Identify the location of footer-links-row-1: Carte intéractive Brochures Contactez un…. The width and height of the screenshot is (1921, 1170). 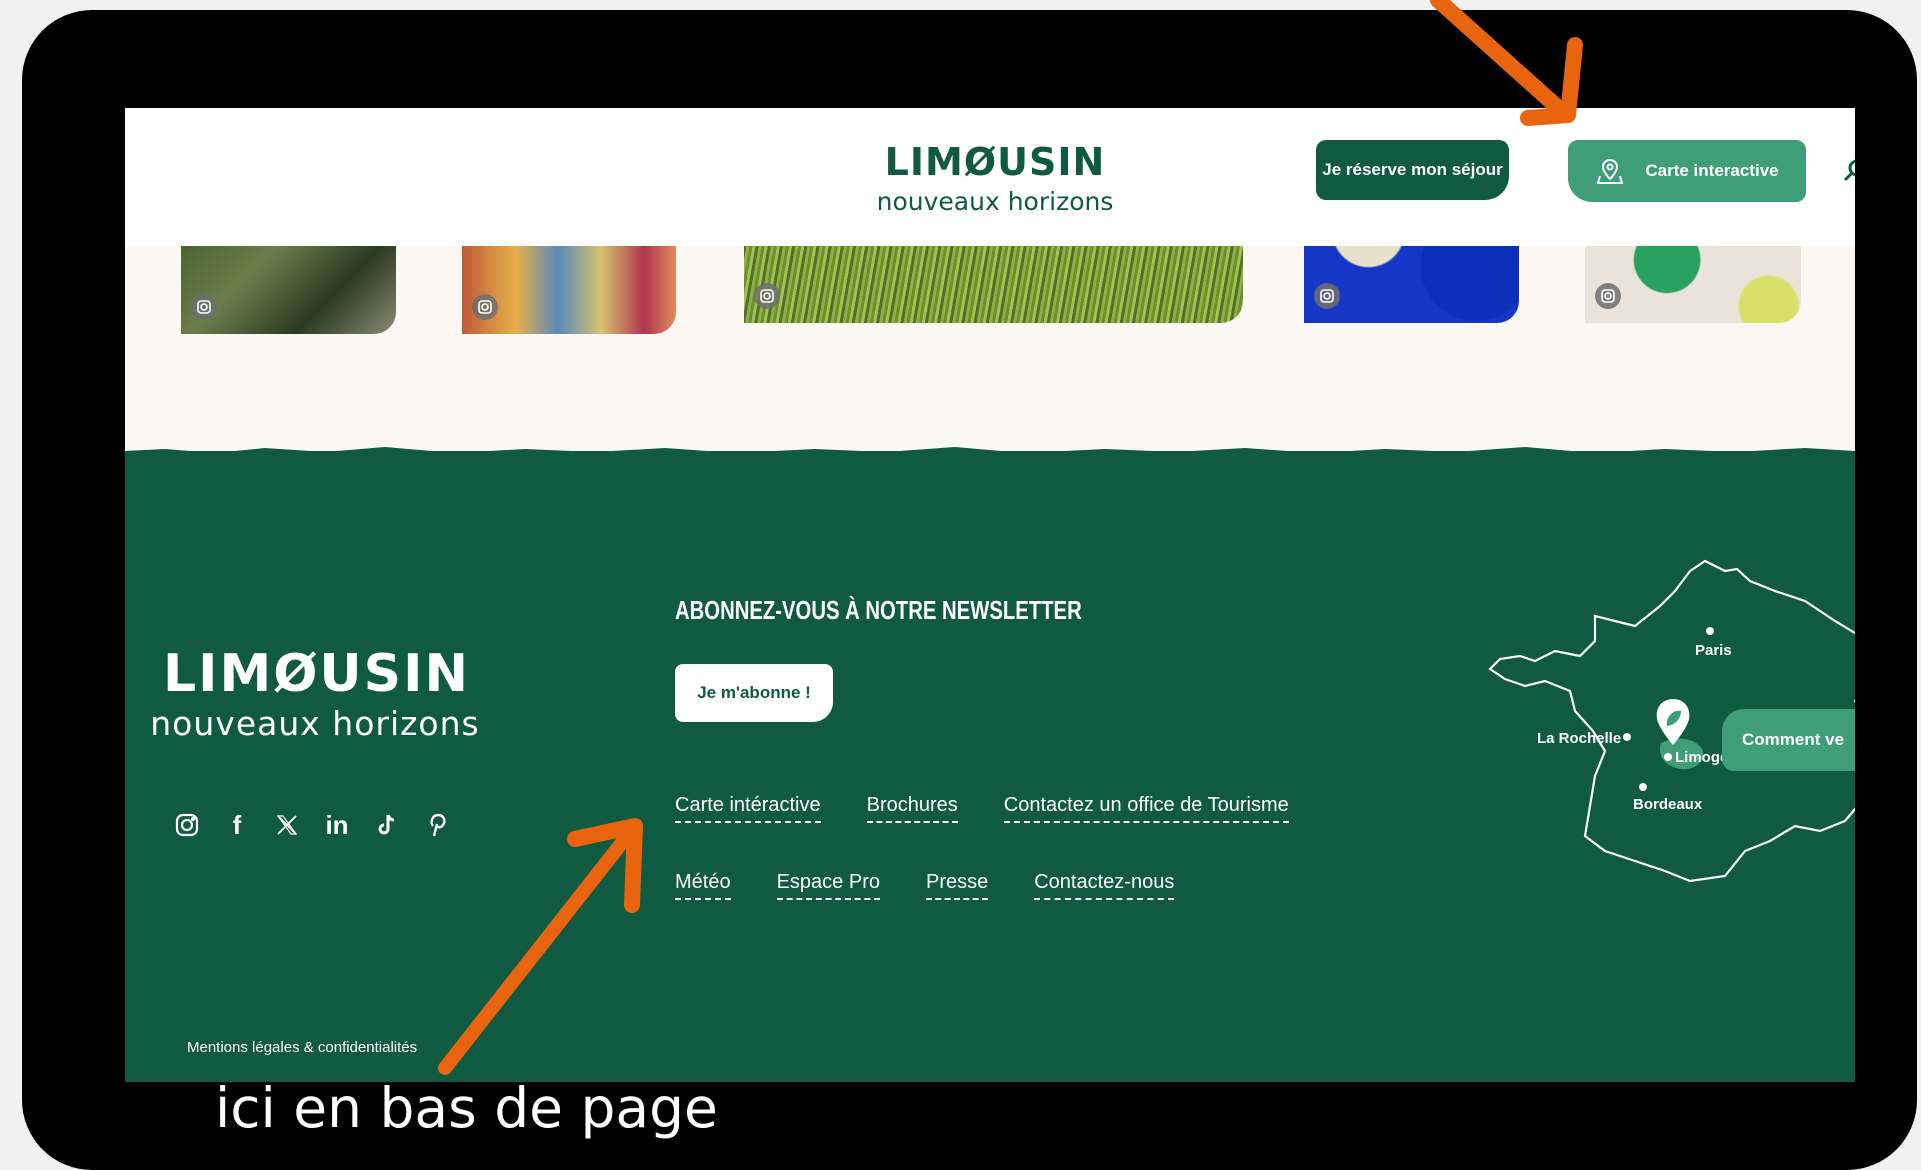
(1005, 808).